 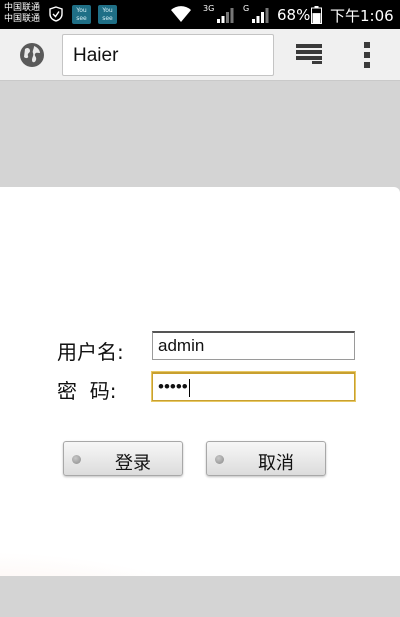 I want to click on browser-toolbar: Haier, so click(x=200, y=55).